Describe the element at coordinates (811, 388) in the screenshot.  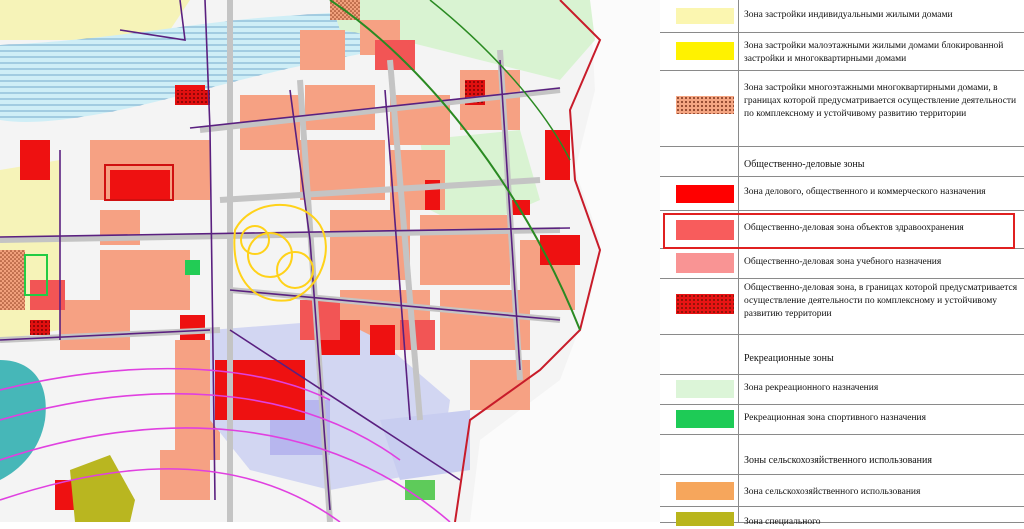
I see `legend-label: Зона рекреационного назначения` at that location.